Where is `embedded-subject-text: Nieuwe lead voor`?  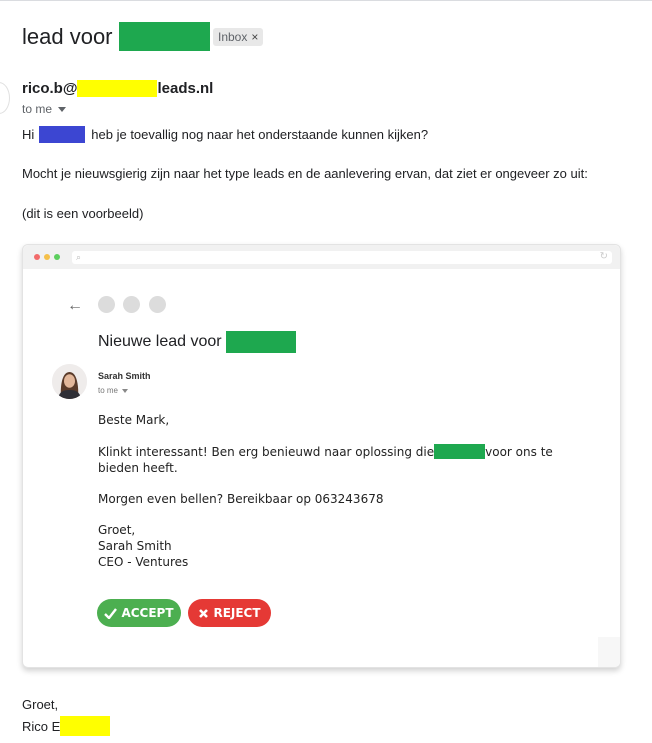
embedded-subject-text: Nieuwe lead voor is located at coordinates (160, 341).